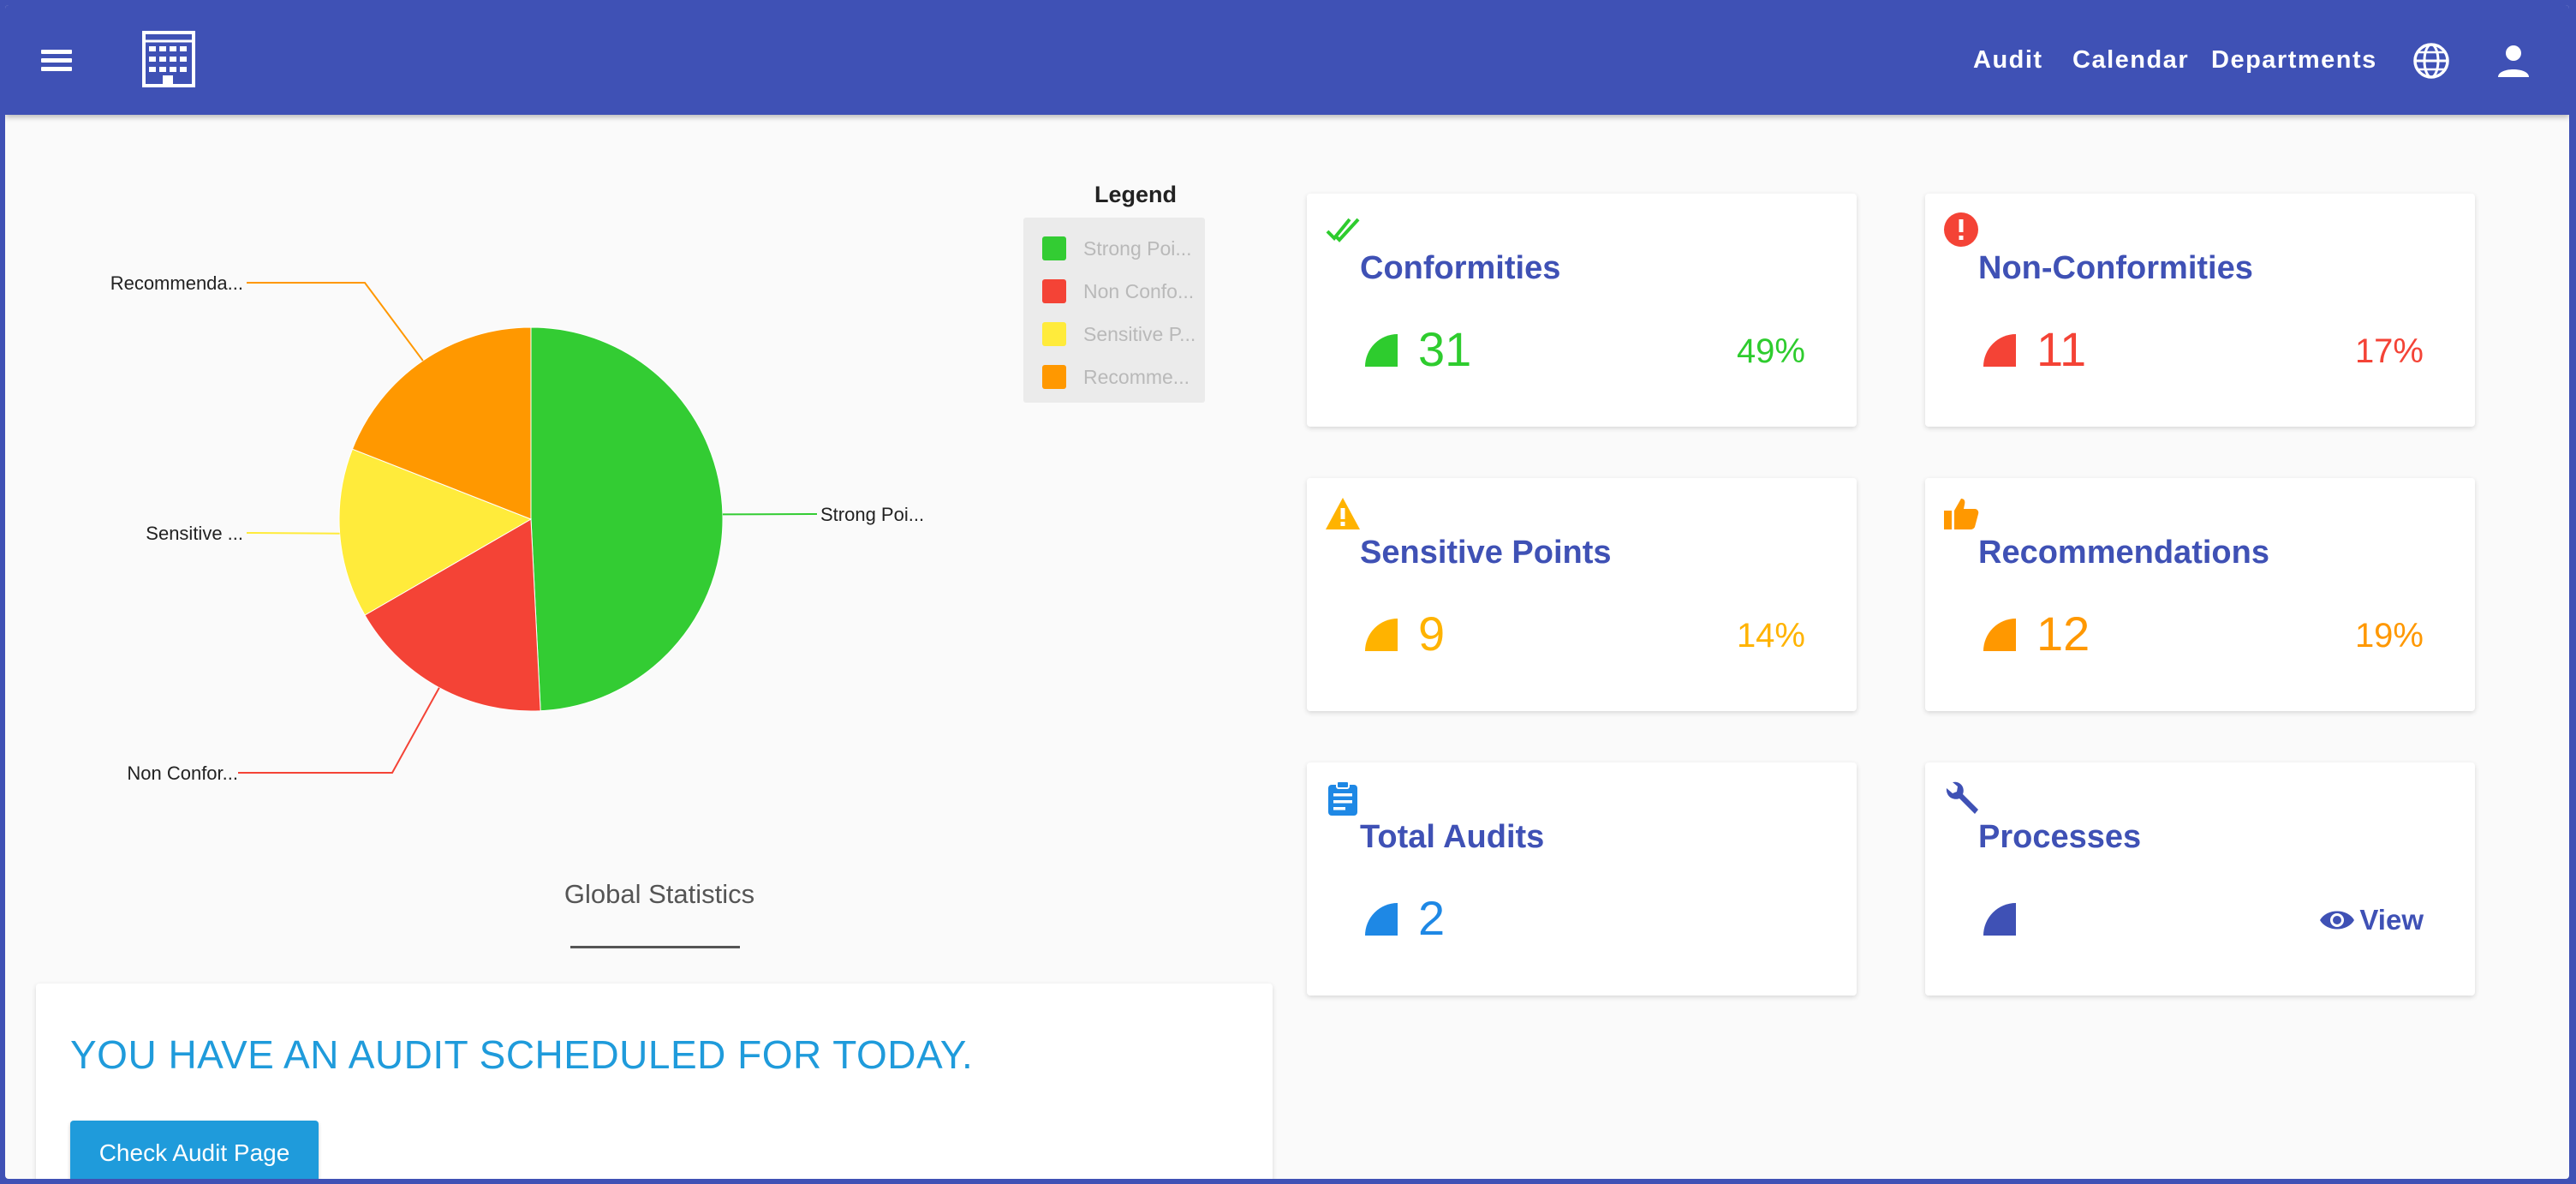 The width and height of the screenshot is (2576, 1184). What do you see at coordinates (2391, 920) in the screenshot?
I see `view-label: View` at bounding box center [2391, 920].